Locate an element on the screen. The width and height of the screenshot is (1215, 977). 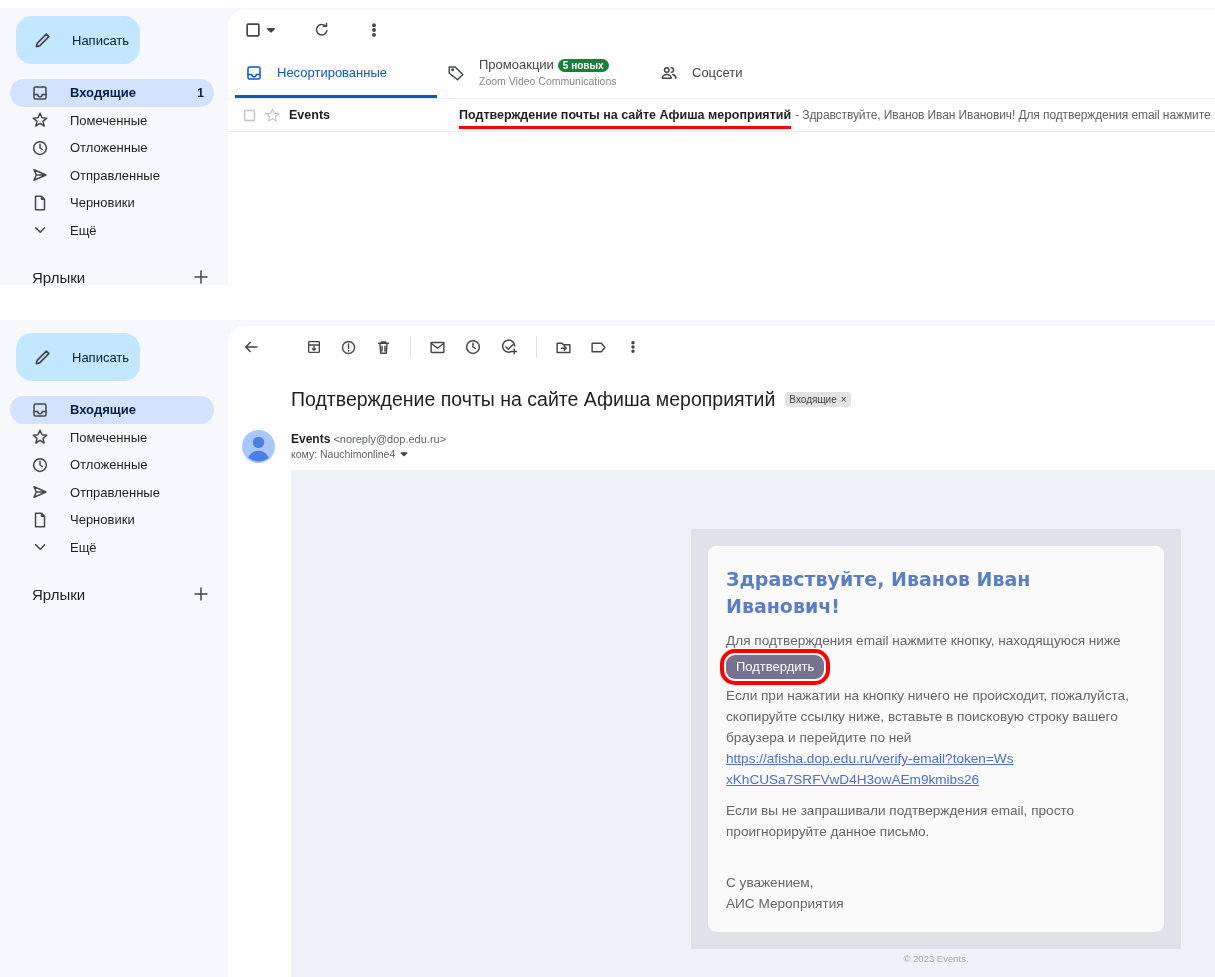
delete-icon is located at coordinates (383, 347).